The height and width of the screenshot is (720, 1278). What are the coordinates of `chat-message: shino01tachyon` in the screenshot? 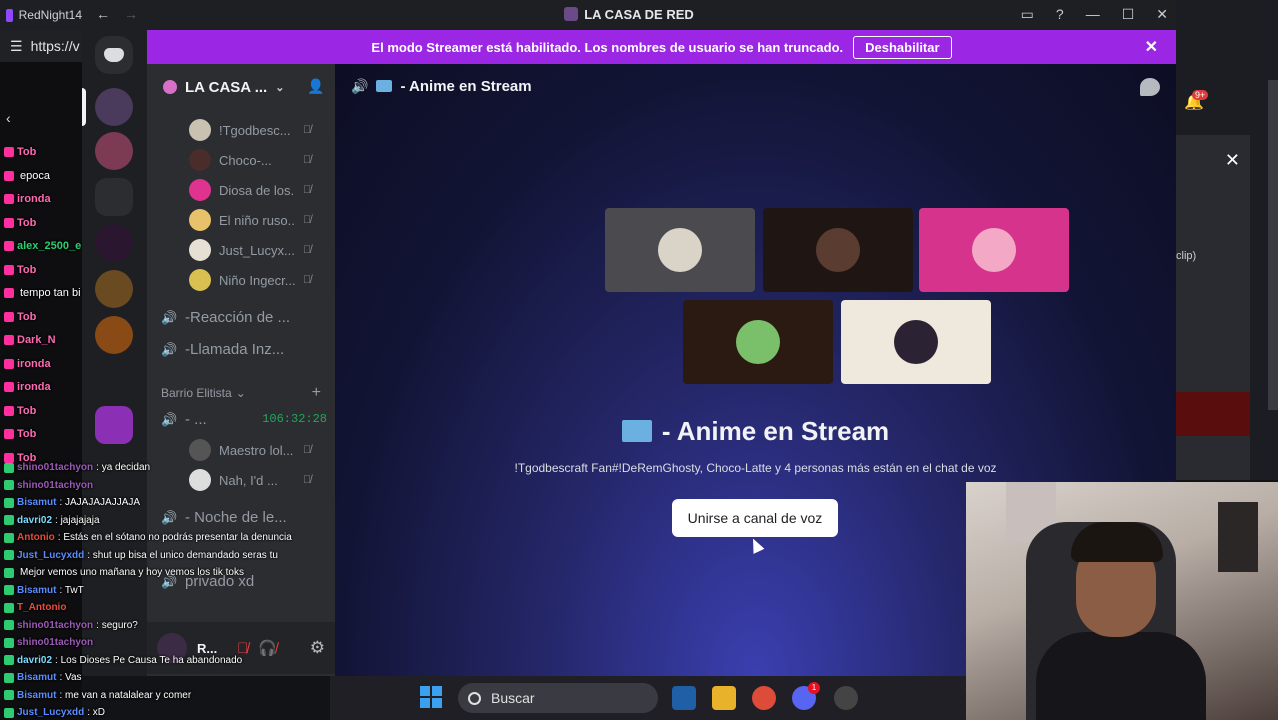 It's located at (50, 485).